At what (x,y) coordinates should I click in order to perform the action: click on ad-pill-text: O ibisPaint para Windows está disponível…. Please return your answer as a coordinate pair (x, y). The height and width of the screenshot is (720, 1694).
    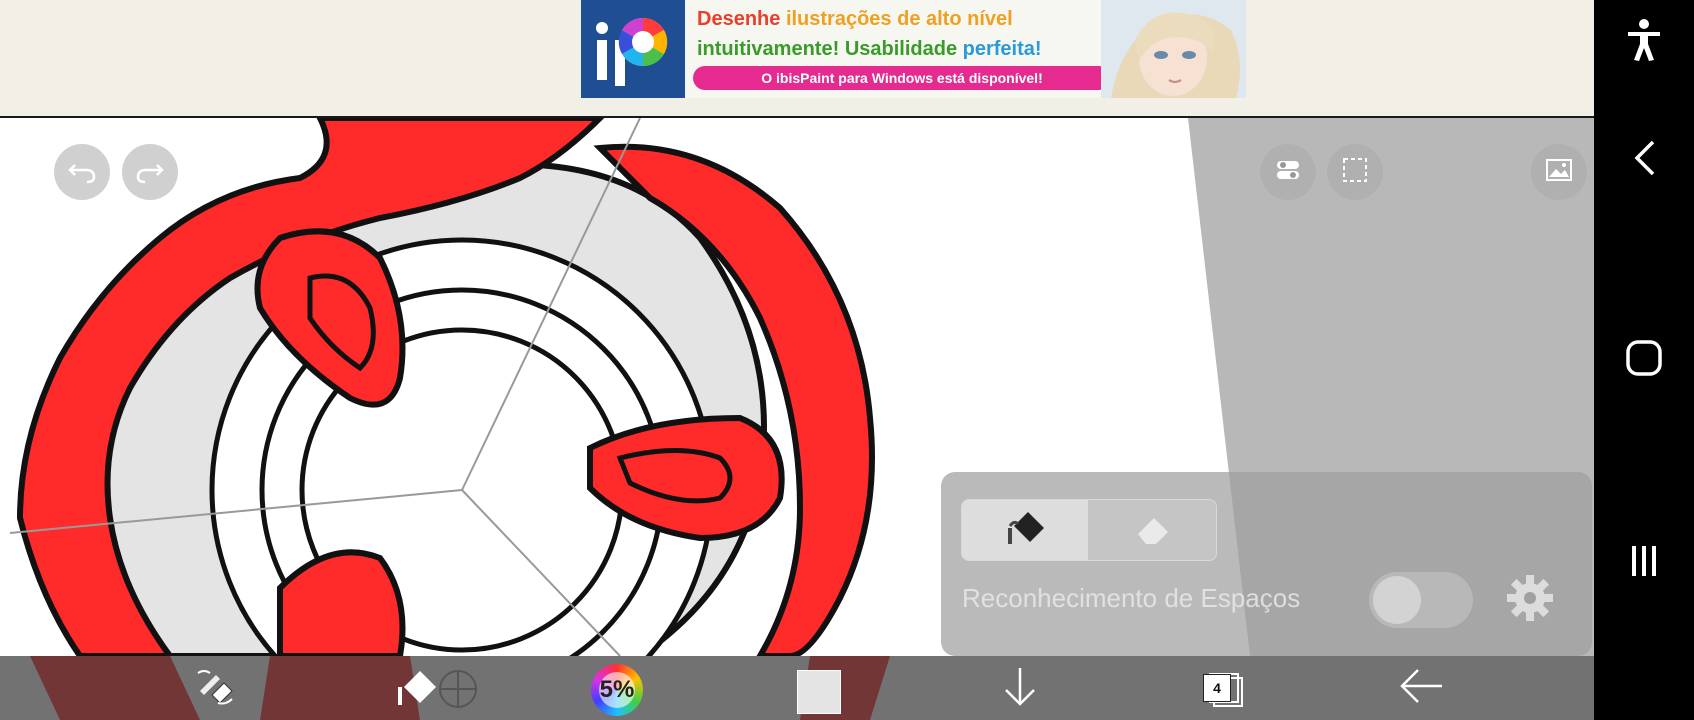
    Looking at the image, I should click on (902, 78).